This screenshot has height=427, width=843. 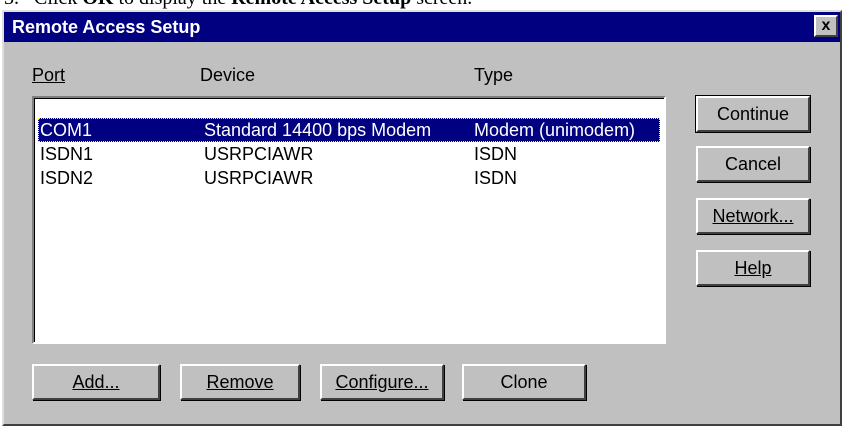 What do you see at coordinates (494, 75) in the screenshot?
I see `column-header-type: Type` at bounding box center [494, 75].